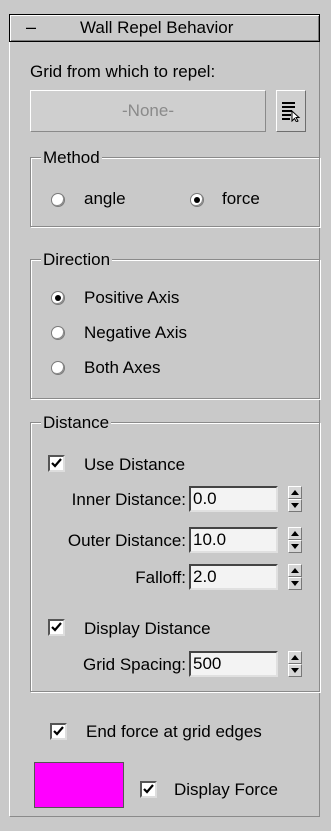 This screenshot has height=831, width=331. What do you see at coordinates (197, 200) in the screenshot?
I see `radio-force` at bounding box center [197, 200].